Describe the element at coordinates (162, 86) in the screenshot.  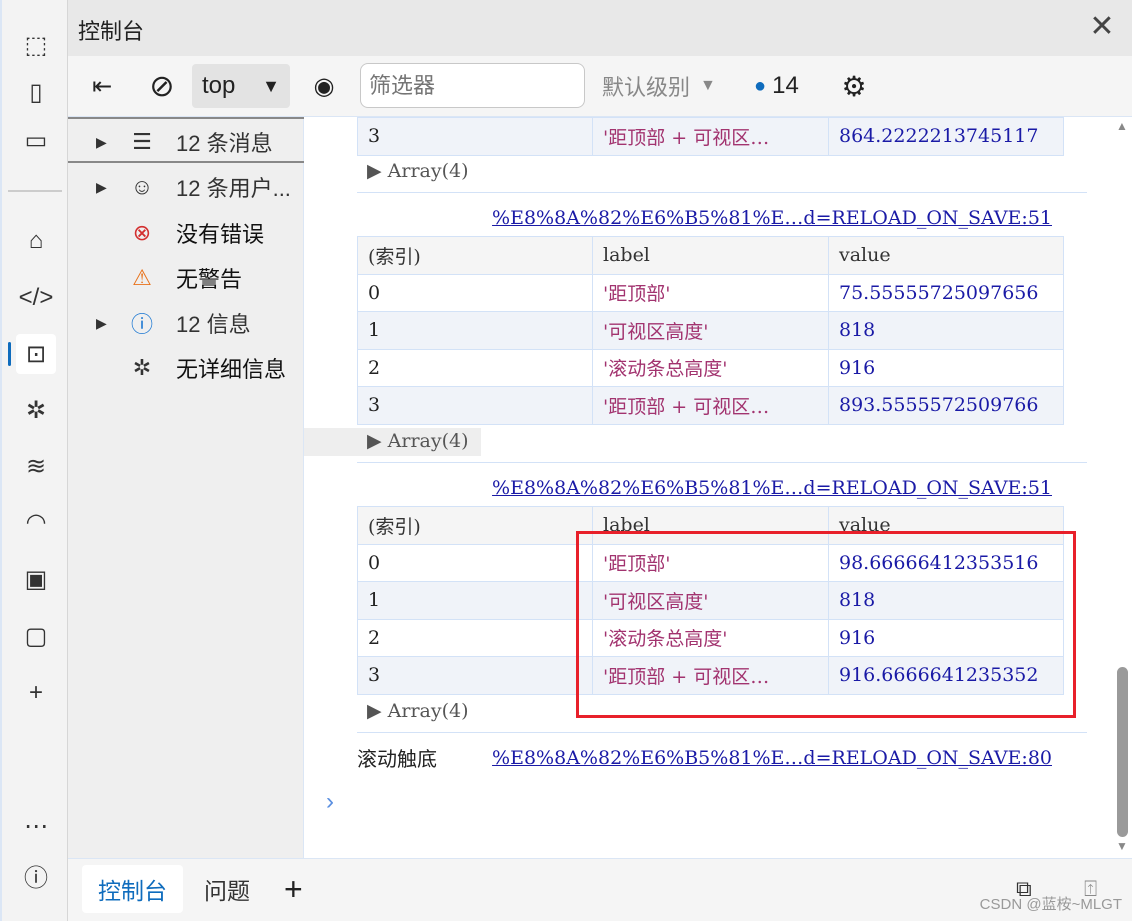
I see `clear-console-icon: ⊘` at that location.